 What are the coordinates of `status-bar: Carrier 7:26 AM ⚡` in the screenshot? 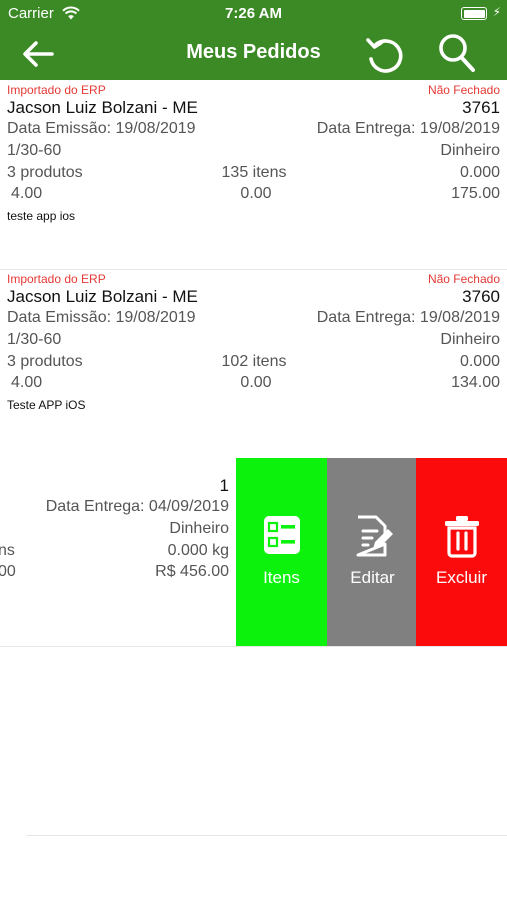 It's located at (253, 14).